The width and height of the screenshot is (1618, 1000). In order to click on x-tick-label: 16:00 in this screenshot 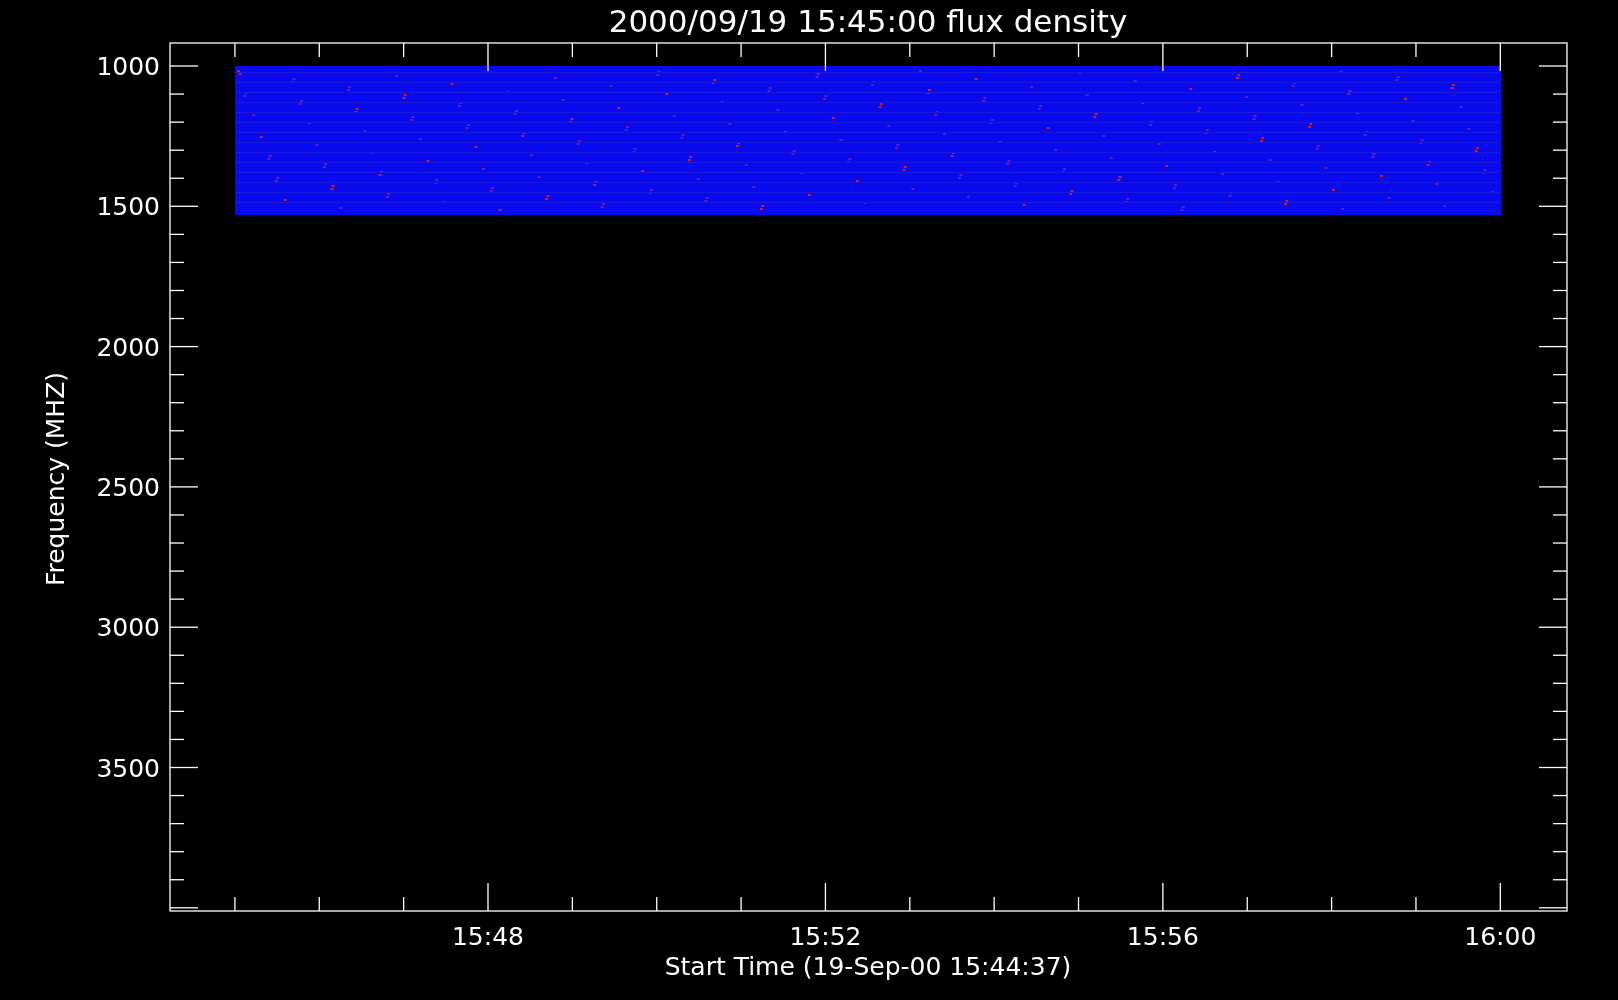, I will do `click(1500, 936)`.